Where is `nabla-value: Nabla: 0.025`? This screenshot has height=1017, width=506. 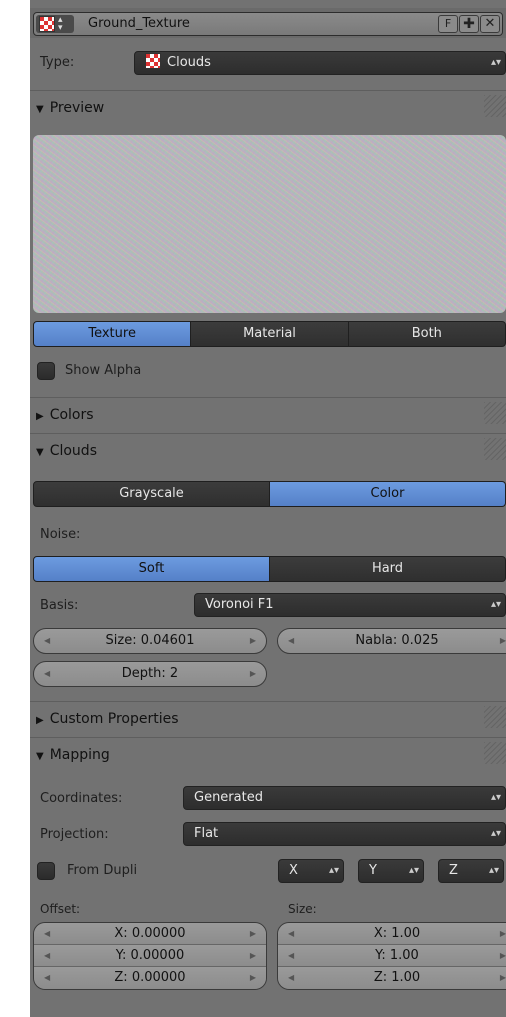 nabla-value: Nabla: 0.025 is located at coordinates (397, 640).